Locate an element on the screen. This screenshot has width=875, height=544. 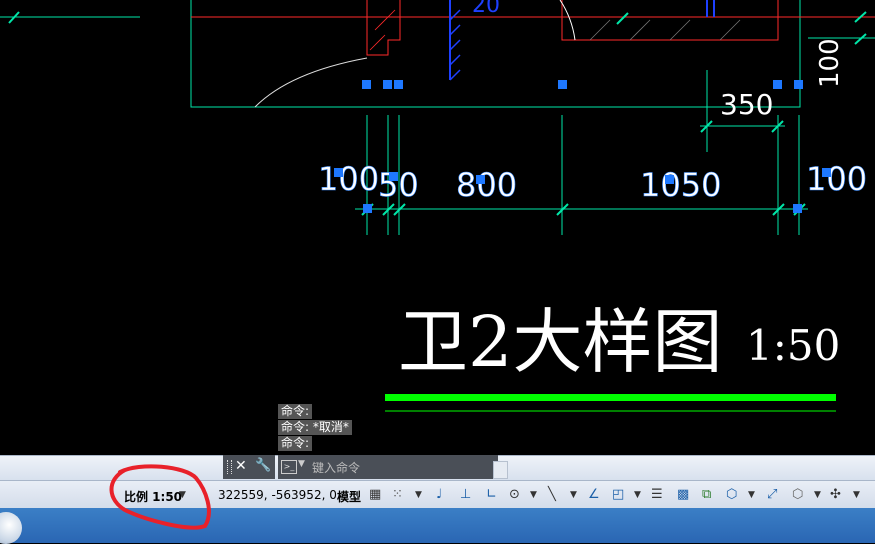
model-space-button: 模型 is located at coordinates (349, 496).